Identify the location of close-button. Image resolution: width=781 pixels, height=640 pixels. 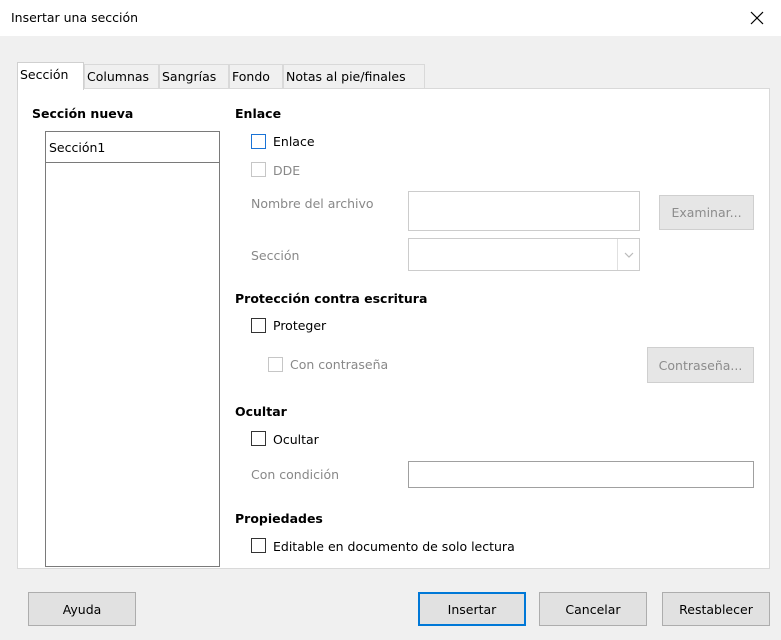
(757, 18).